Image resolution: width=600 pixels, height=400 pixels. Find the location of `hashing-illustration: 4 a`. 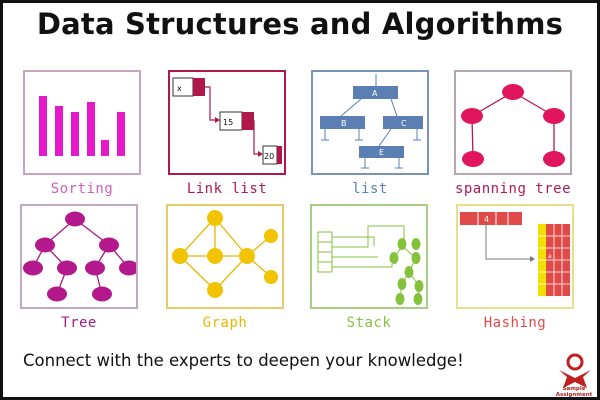

hashing-illustration: 4 a is located at coordinates (515, 254).